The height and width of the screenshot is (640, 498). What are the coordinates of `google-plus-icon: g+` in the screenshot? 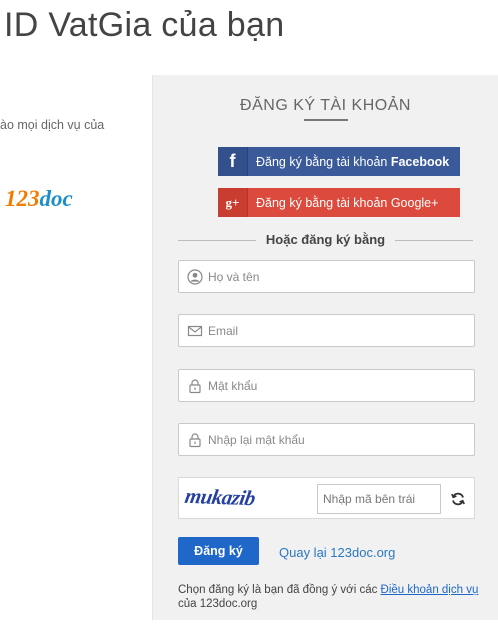 It's located at (233, 202).